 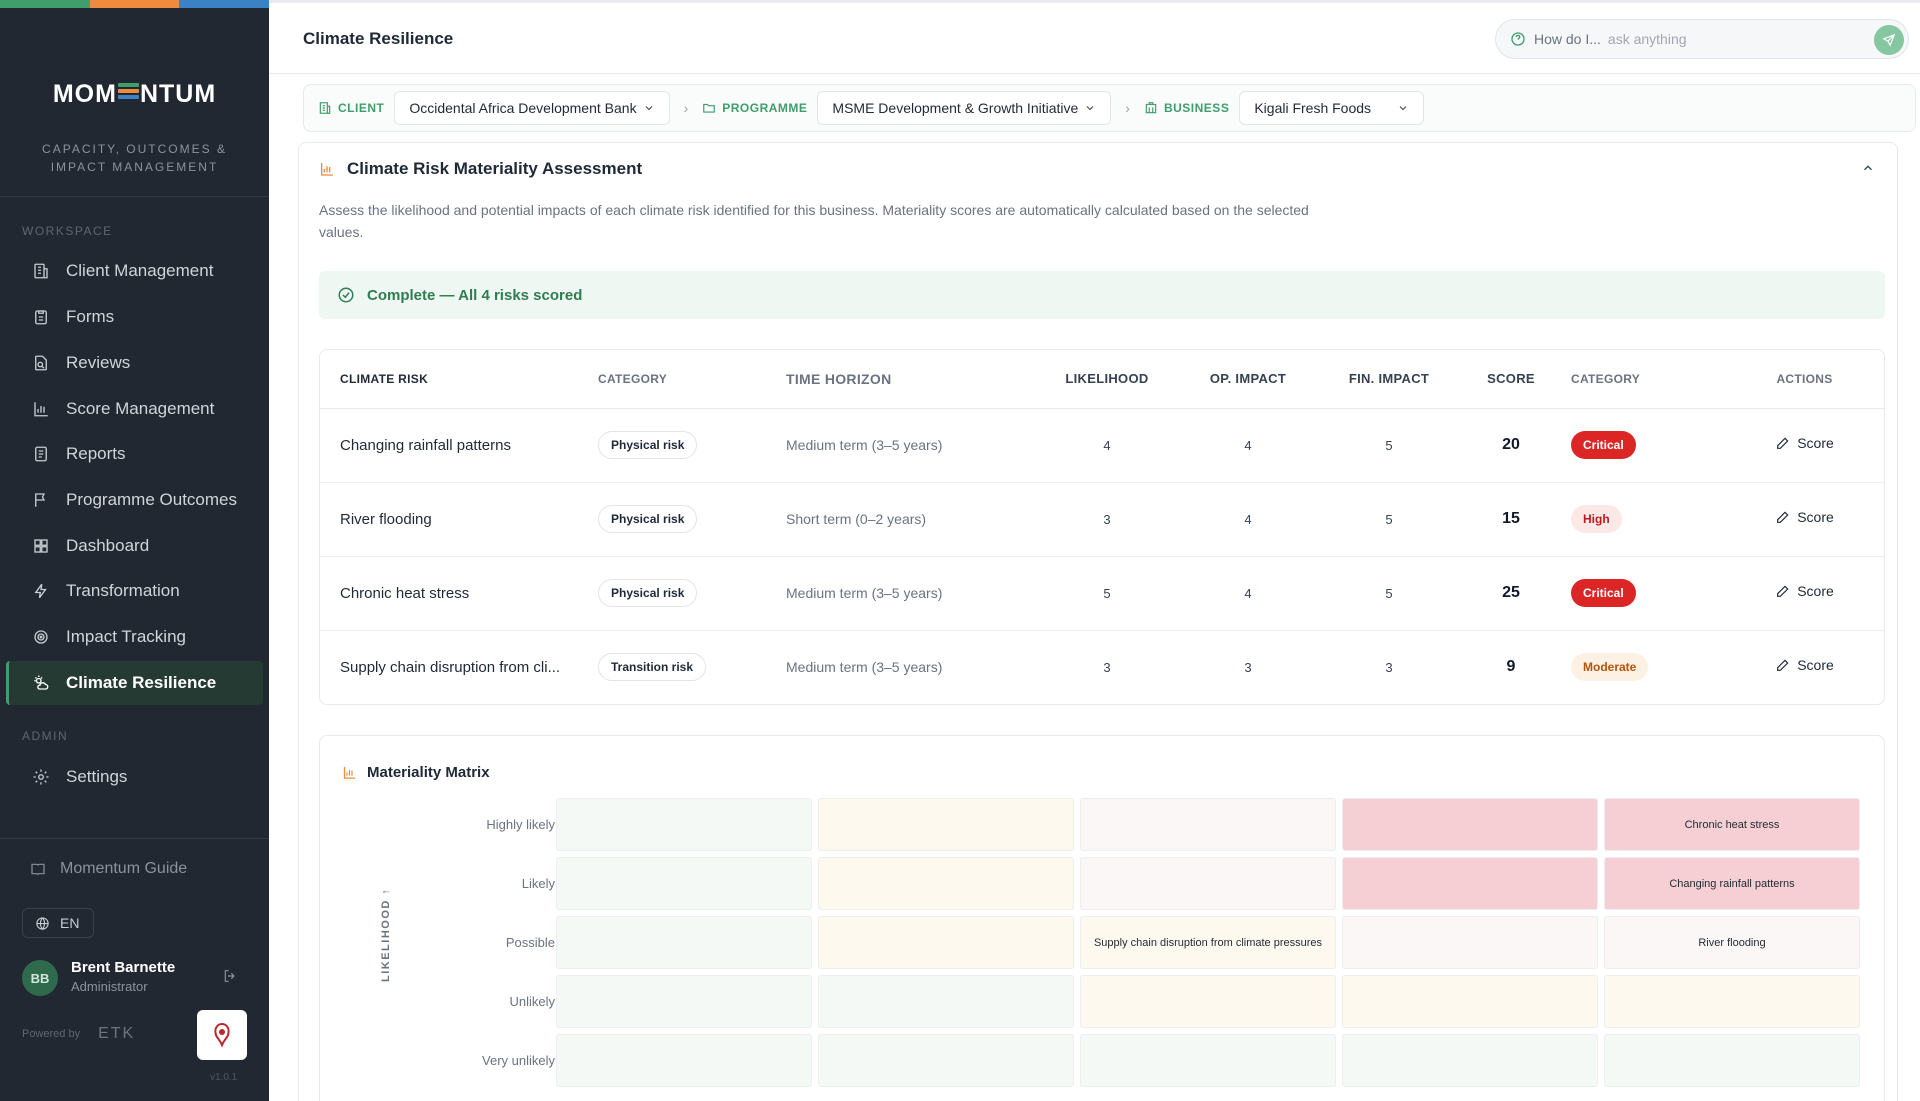 I want to click on column-header: FIN. IMPACT, so click(x=1389, y=379).